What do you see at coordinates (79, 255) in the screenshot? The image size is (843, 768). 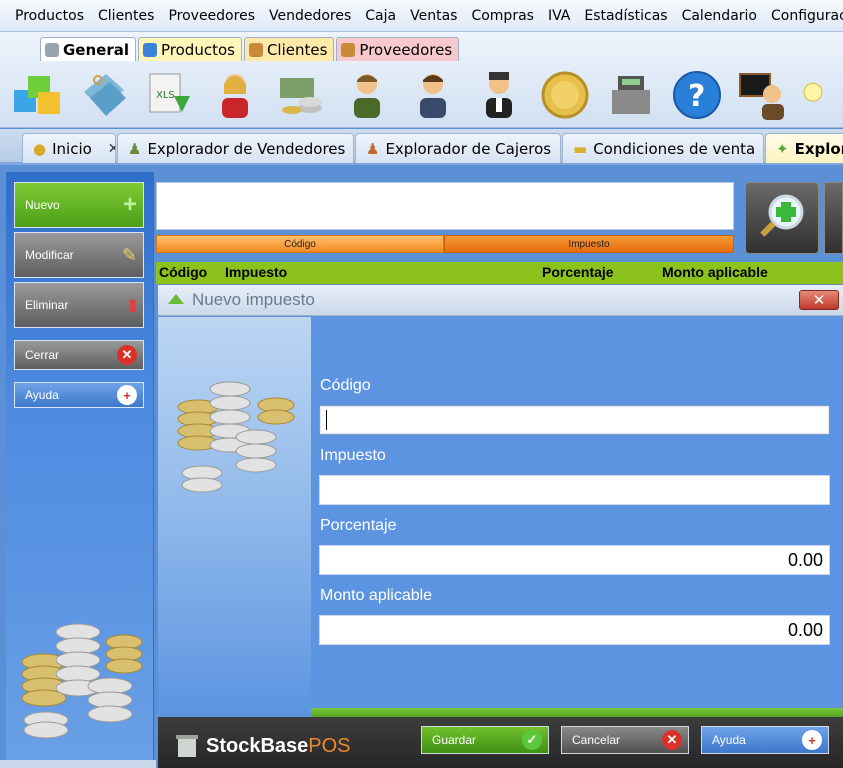 I see `modificar-button: Modificar ✎` at bounding box center [79, 255].